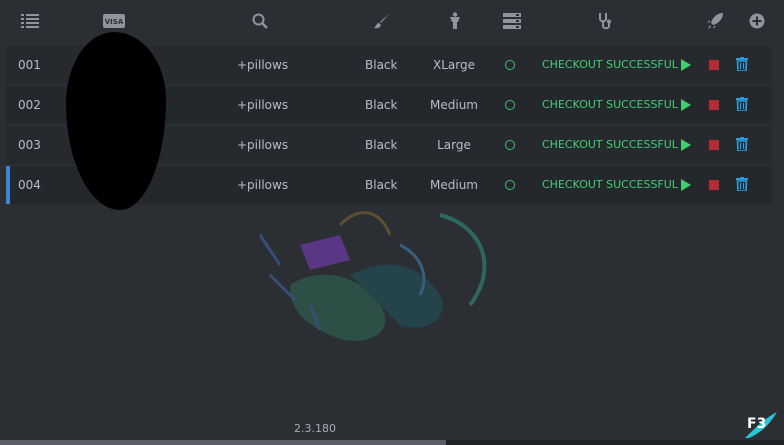 This screenshot has width=784, height=445. I want to click on background-artwork, so click(372, 276).